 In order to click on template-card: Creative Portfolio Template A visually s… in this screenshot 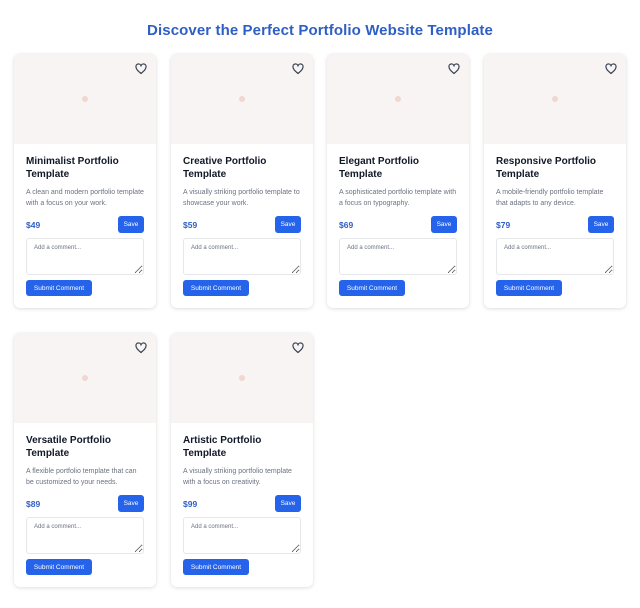, I will do `click(242, 181)`.